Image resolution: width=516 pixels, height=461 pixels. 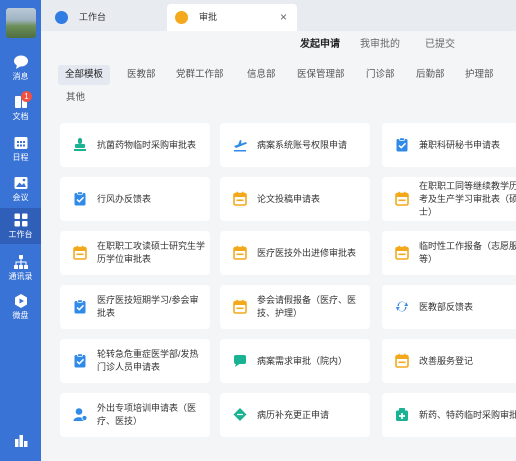 What do you see at coordinates (467, 198) in the screenshot?
I see `template-card-label: 在职职工同等继续教学历报考及生产学习审批表（硕士）` at bounding box center [467, 198].